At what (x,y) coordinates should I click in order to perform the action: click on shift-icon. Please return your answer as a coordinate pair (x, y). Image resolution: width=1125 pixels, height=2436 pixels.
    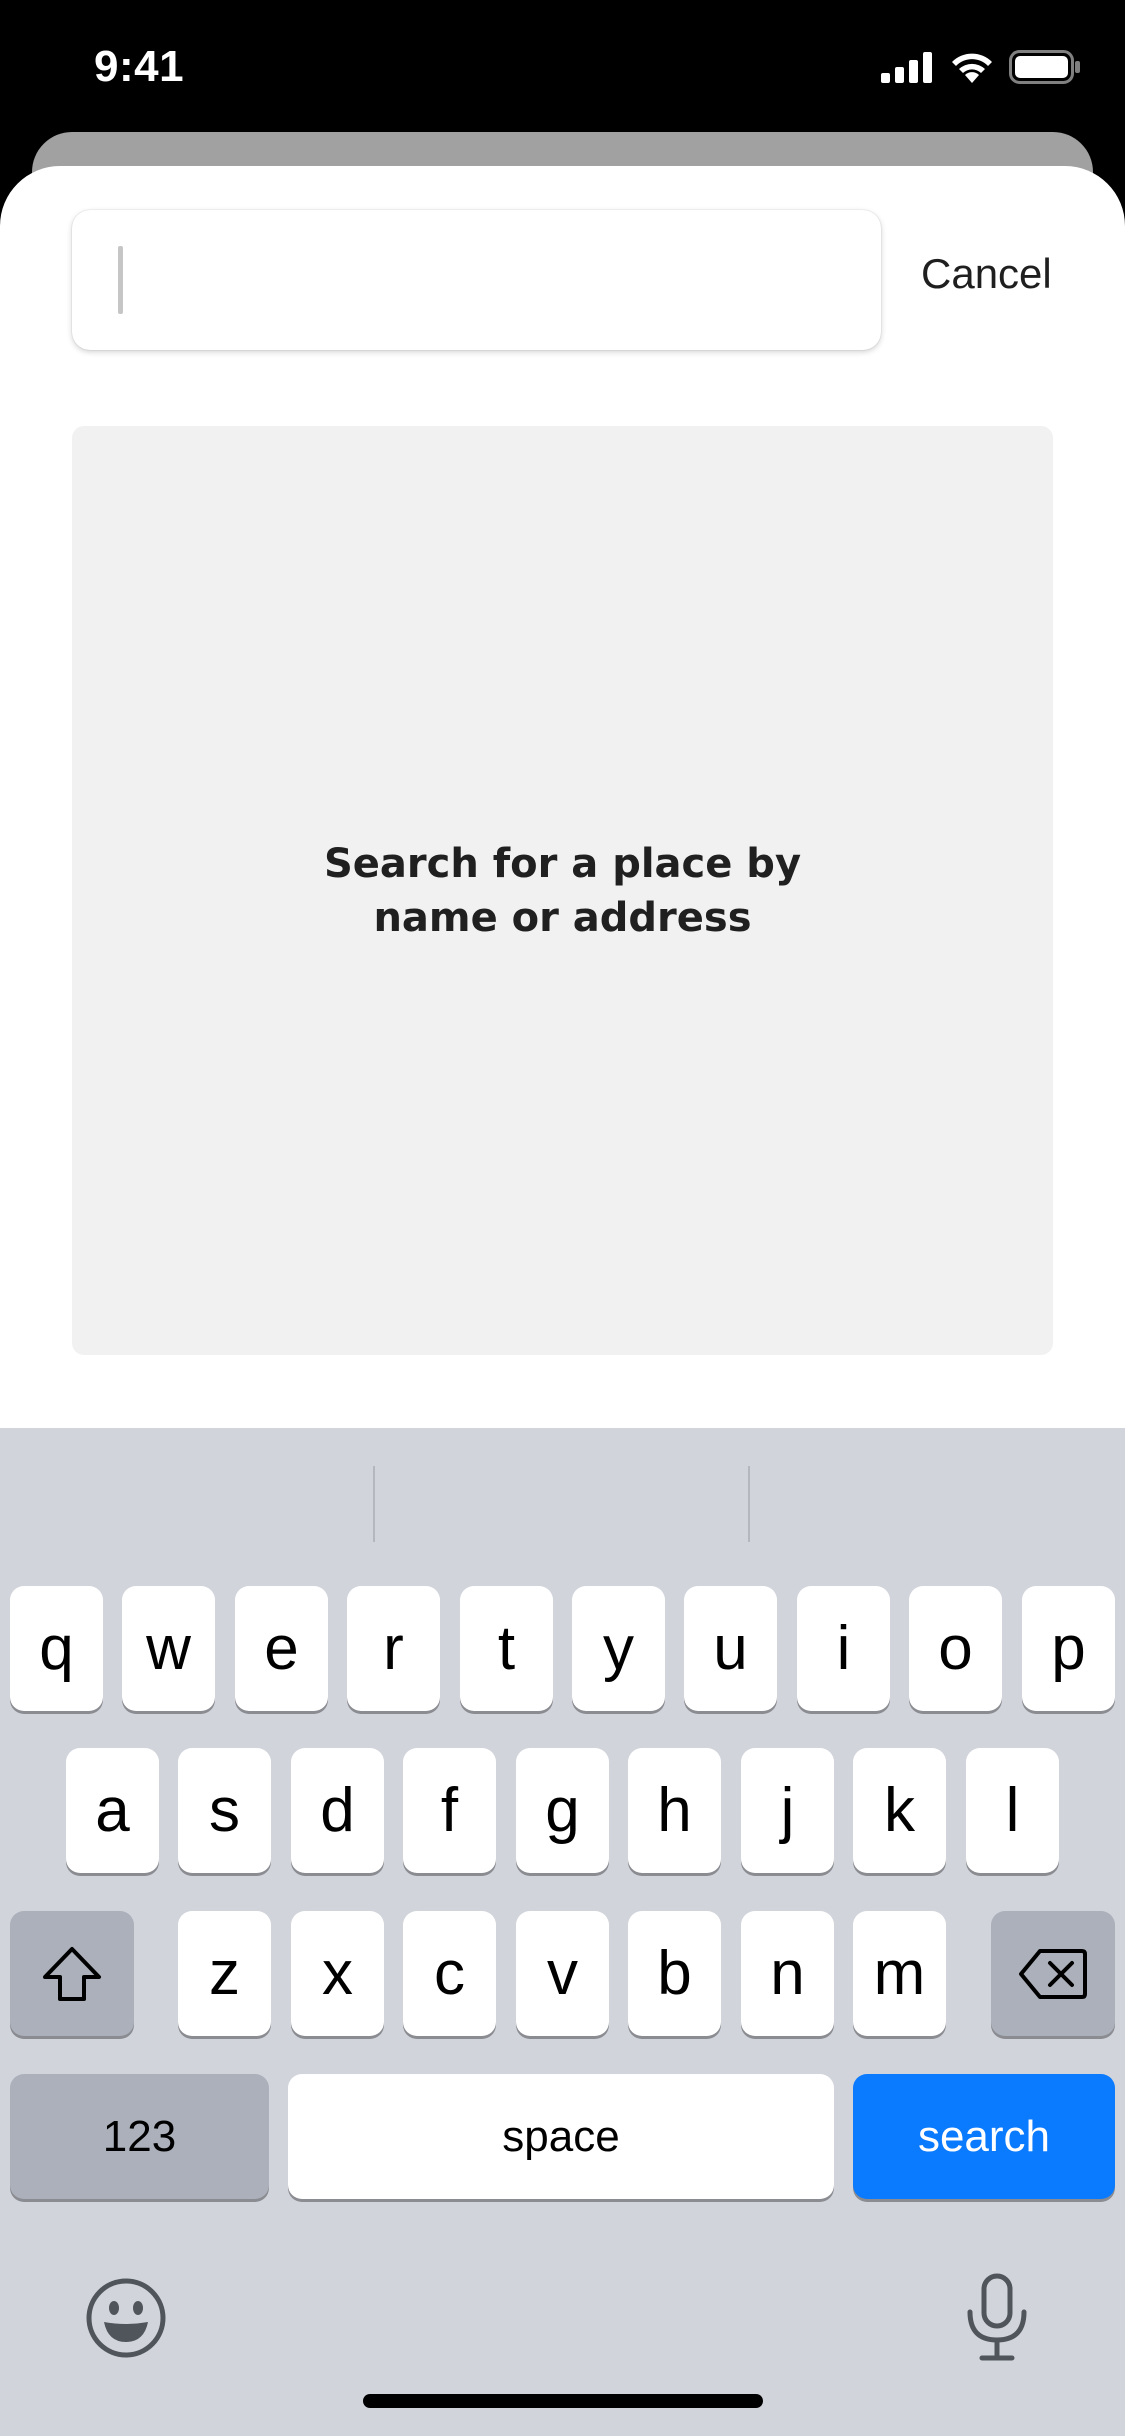
    Looking at the image, I should click on (72, 1973).